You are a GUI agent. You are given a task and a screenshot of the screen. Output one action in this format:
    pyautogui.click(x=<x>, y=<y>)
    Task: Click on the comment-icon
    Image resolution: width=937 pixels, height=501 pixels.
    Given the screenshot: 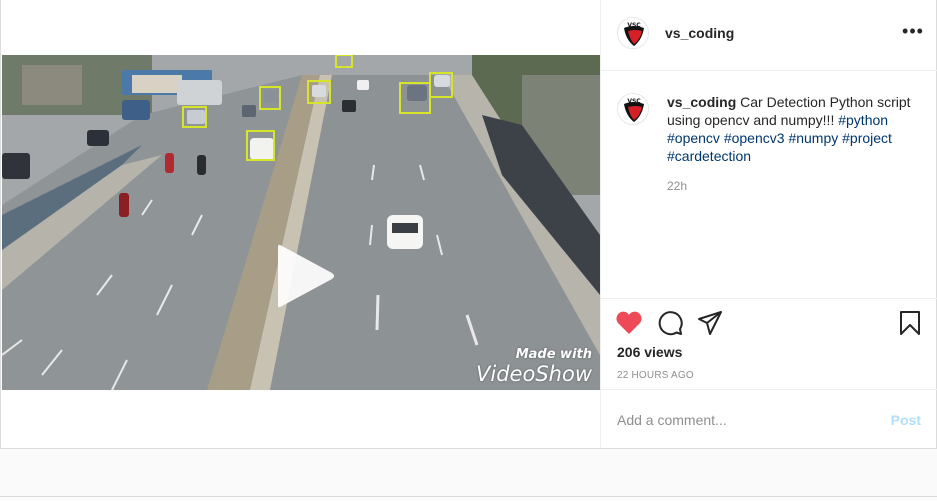 What is the action you would take?
    pyautogui.click(x=670, y=323)
    